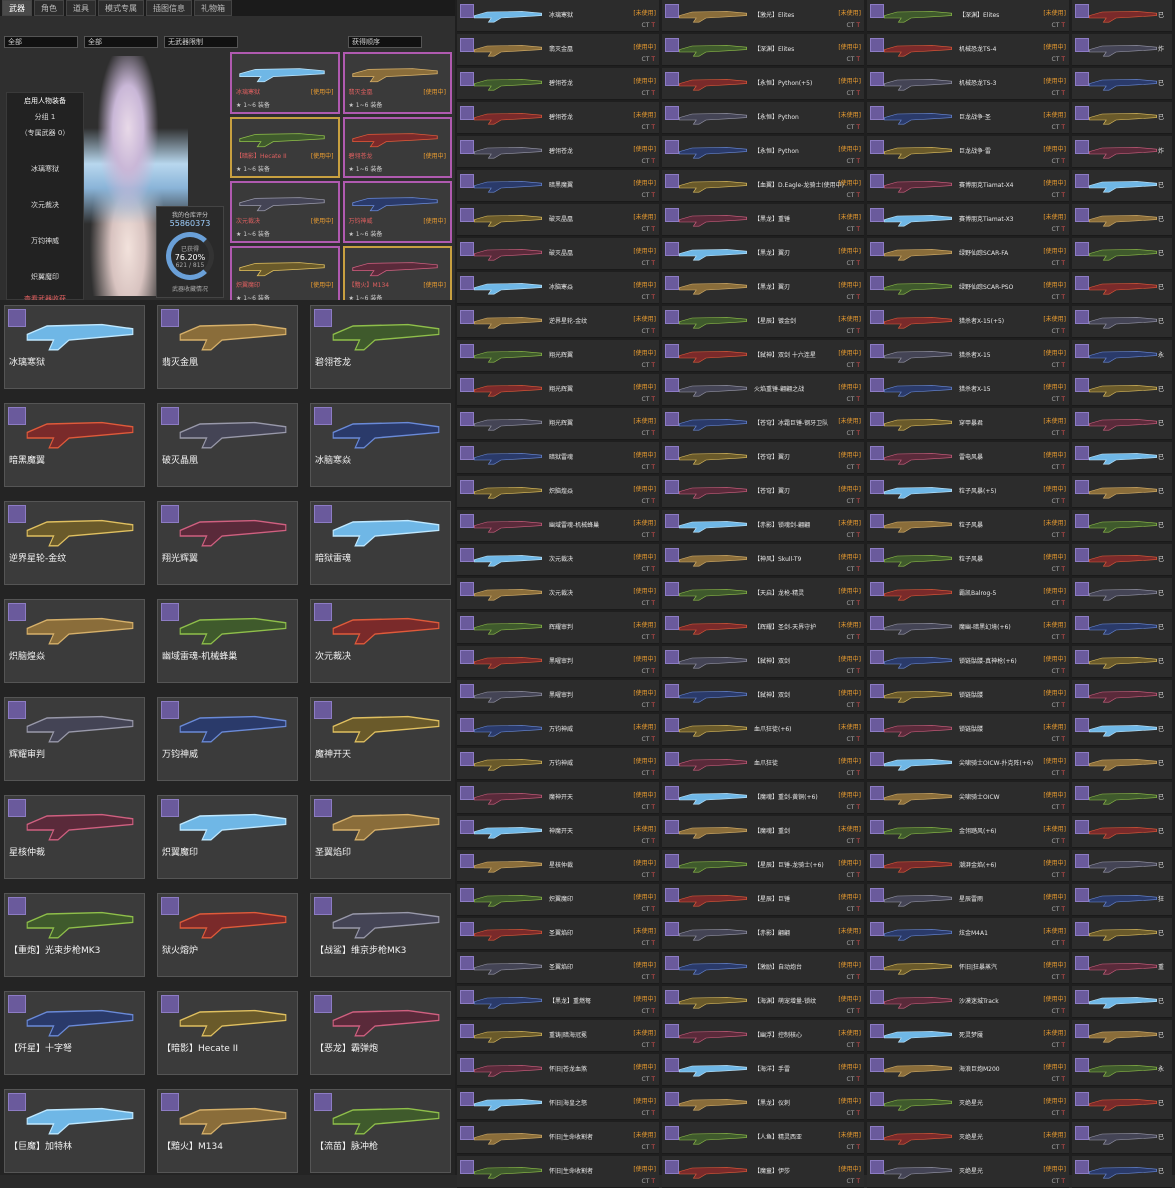 The image size is (1175, 1188). I want to click on list-item: 【黑龙】翼刃 [使用中] CT T, so click(763, 254).